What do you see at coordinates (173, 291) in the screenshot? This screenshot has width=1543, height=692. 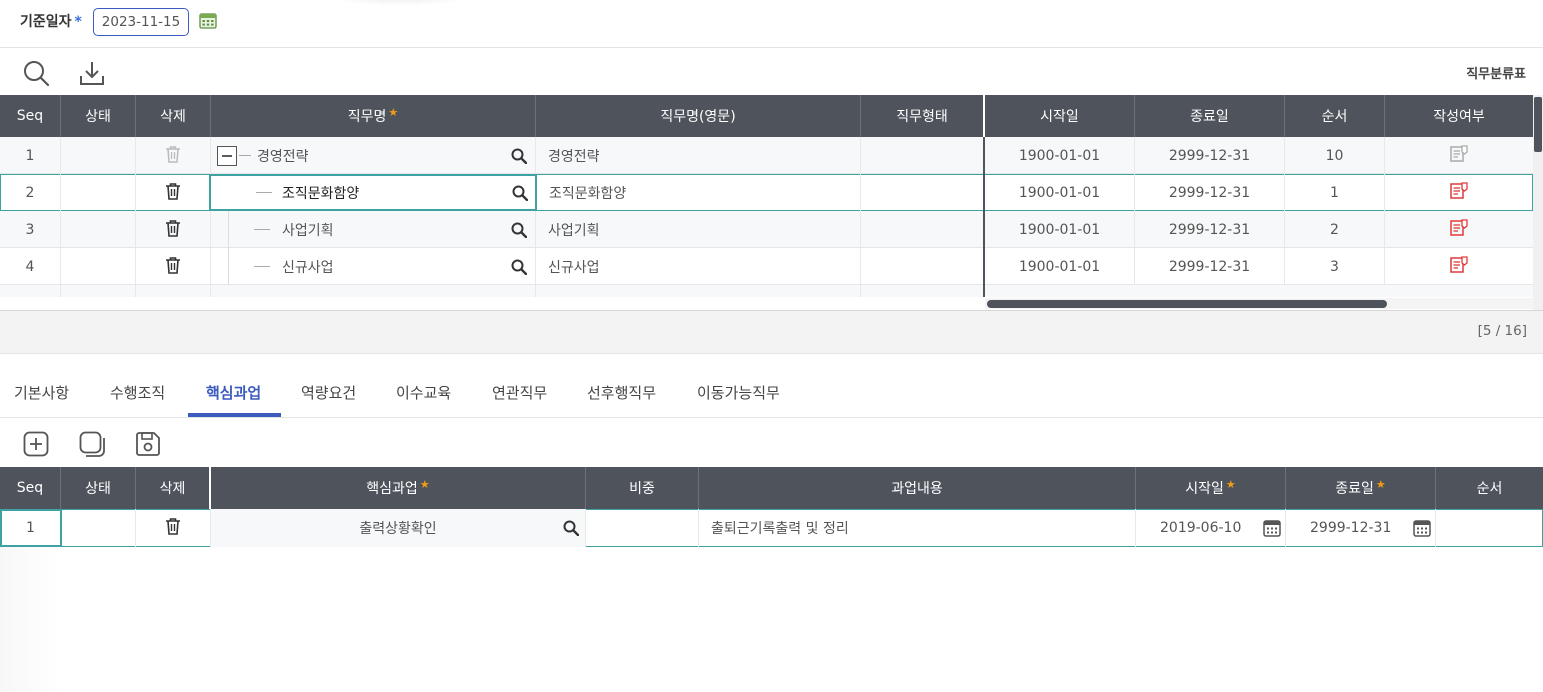 I see `delete-cell` at bounding box center [173, 291].